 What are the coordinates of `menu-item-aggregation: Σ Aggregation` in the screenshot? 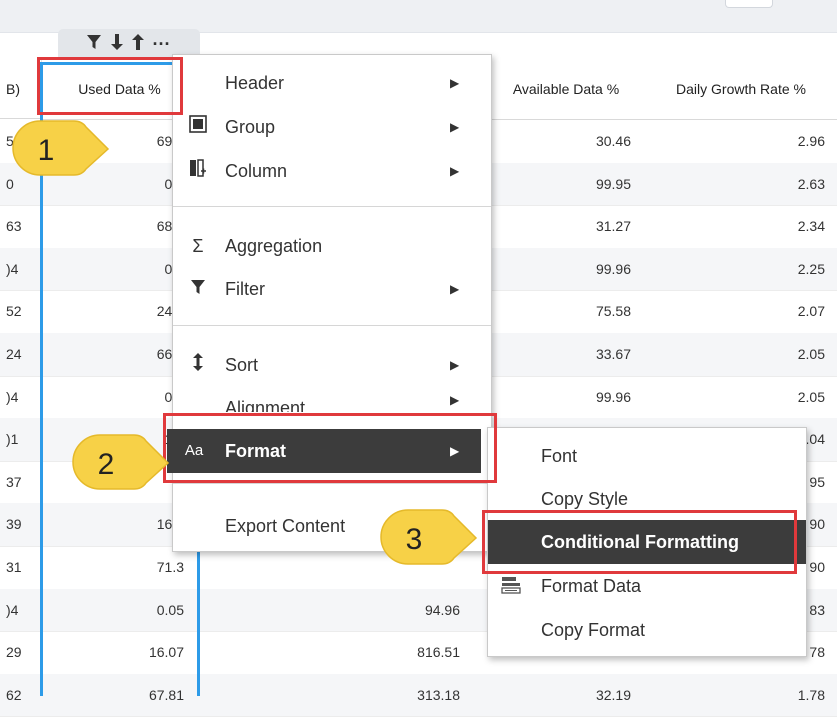 It's located at (332, 246).